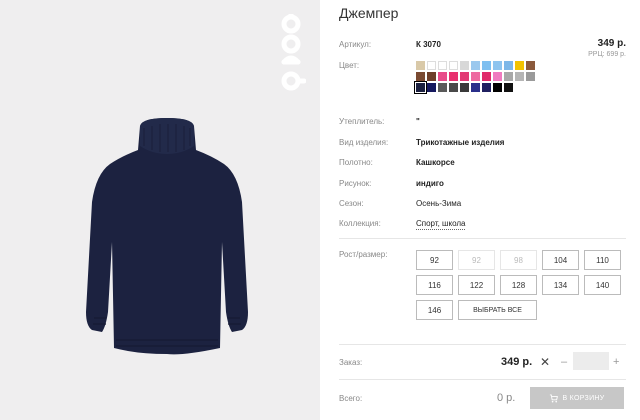 This screenshot has height=420, width=640. I want to click on add-to-cart-button: В КОРЗИНУ, so click(577, 398).